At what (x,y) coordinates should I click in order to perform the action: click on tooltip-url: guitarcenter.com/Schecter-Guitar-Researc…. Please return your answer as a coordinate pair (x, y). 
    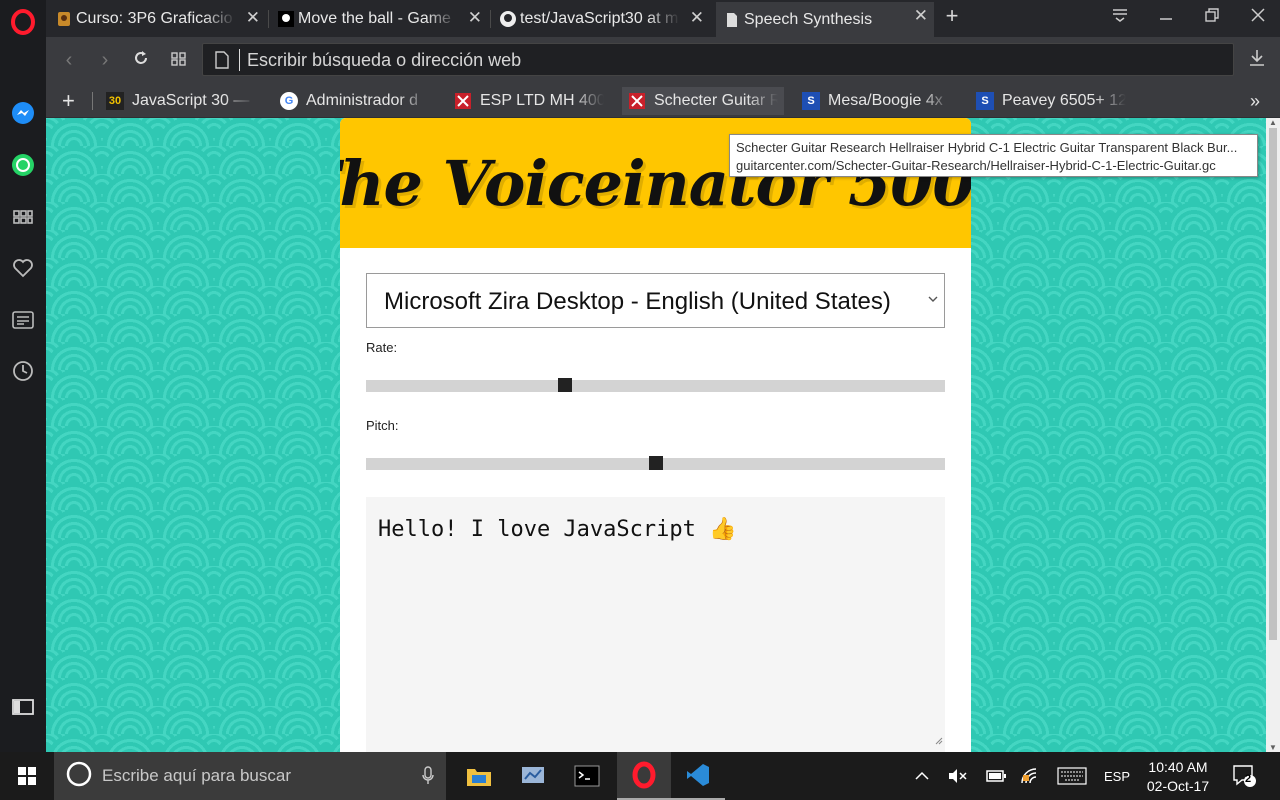
    Looking at the image, I should click on (976, 165).